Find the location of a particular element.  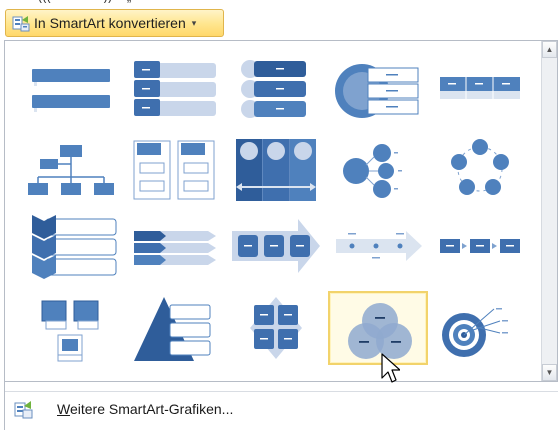

matrix-icon is located at coordinates (276, 328).